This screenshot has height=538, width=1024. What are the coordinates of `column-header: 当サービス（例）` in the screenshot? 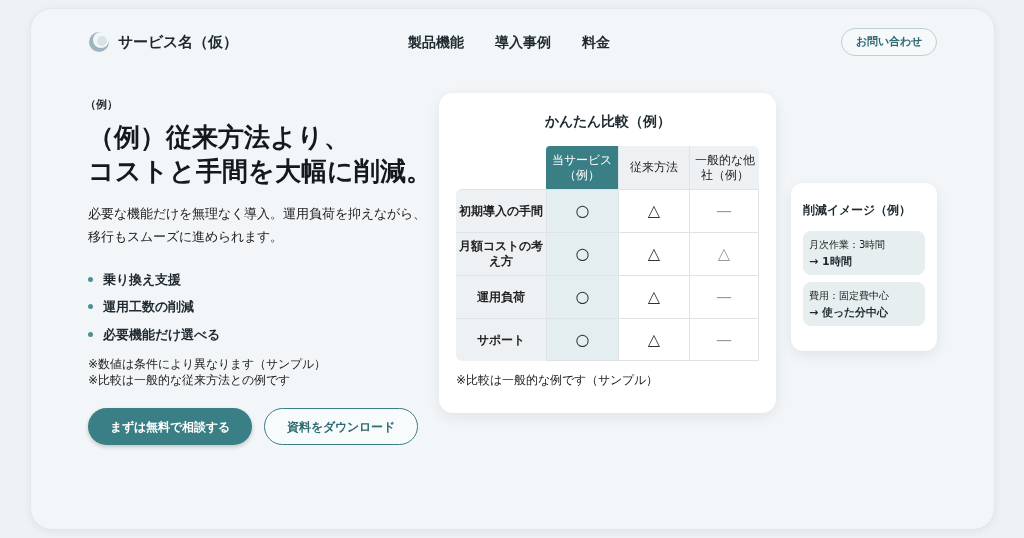 It's located at (582, 167).